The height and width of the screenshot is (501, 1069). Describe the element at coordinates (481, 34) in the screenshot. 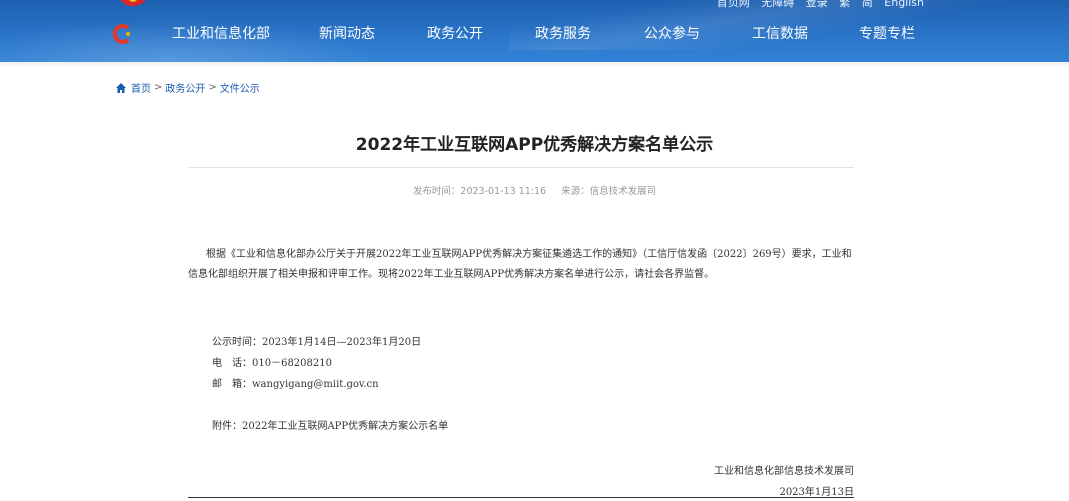

I see `nav-item-gov-affairs: 政务公开` at that location.